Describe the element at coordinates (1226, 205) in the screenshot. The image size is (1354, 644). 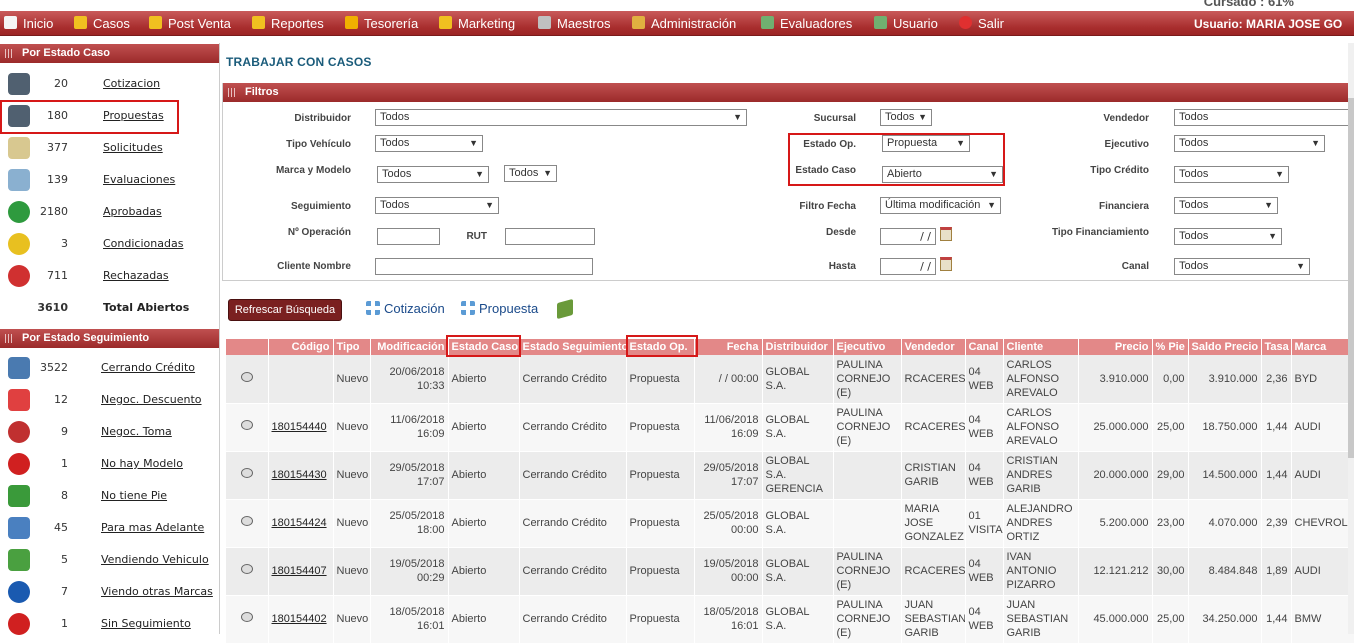
I see `select-financiera: Todos ▼` at that location.